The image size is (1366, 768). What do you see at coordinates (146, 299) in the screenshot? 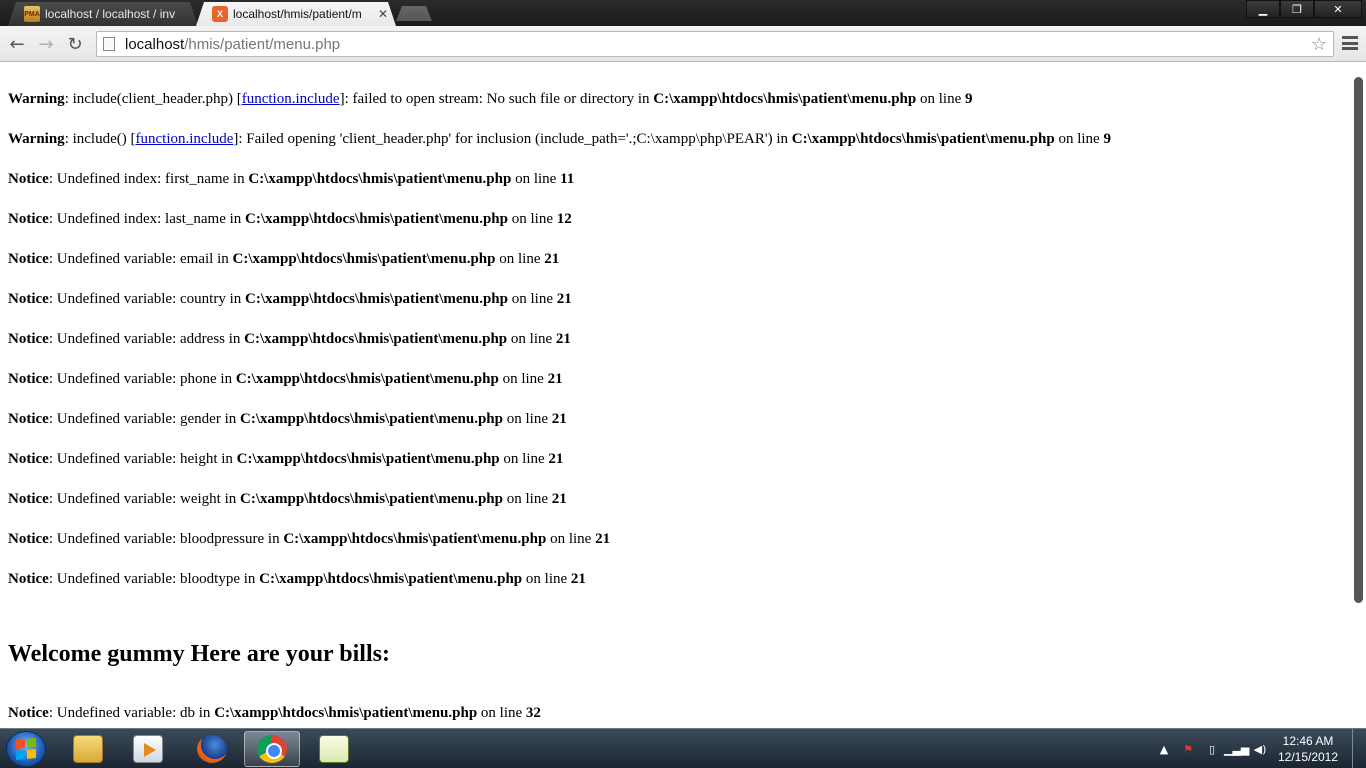
I see `message-text: : Undefined variable: country in` at bounding box center [146, 299].